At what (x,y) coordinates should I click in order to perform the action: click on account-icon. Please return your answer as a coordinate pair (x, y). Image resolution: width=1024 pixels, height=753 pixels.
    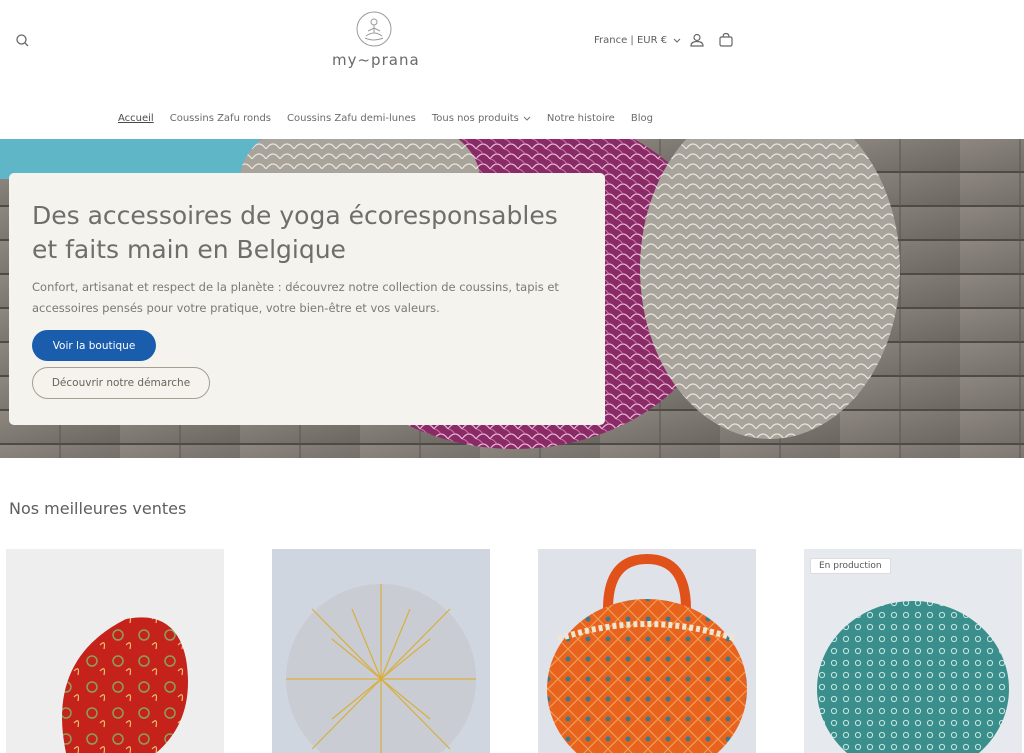
    Looking at the image, I should click on (697, 40).